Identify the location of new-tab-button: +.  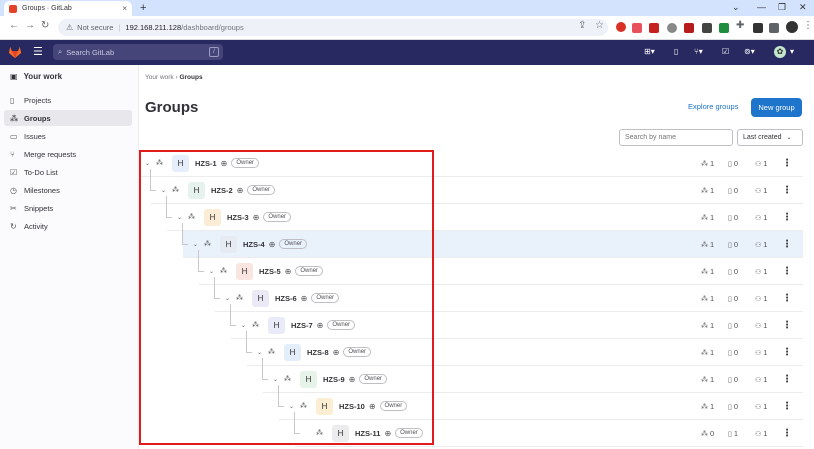
(143, 8).